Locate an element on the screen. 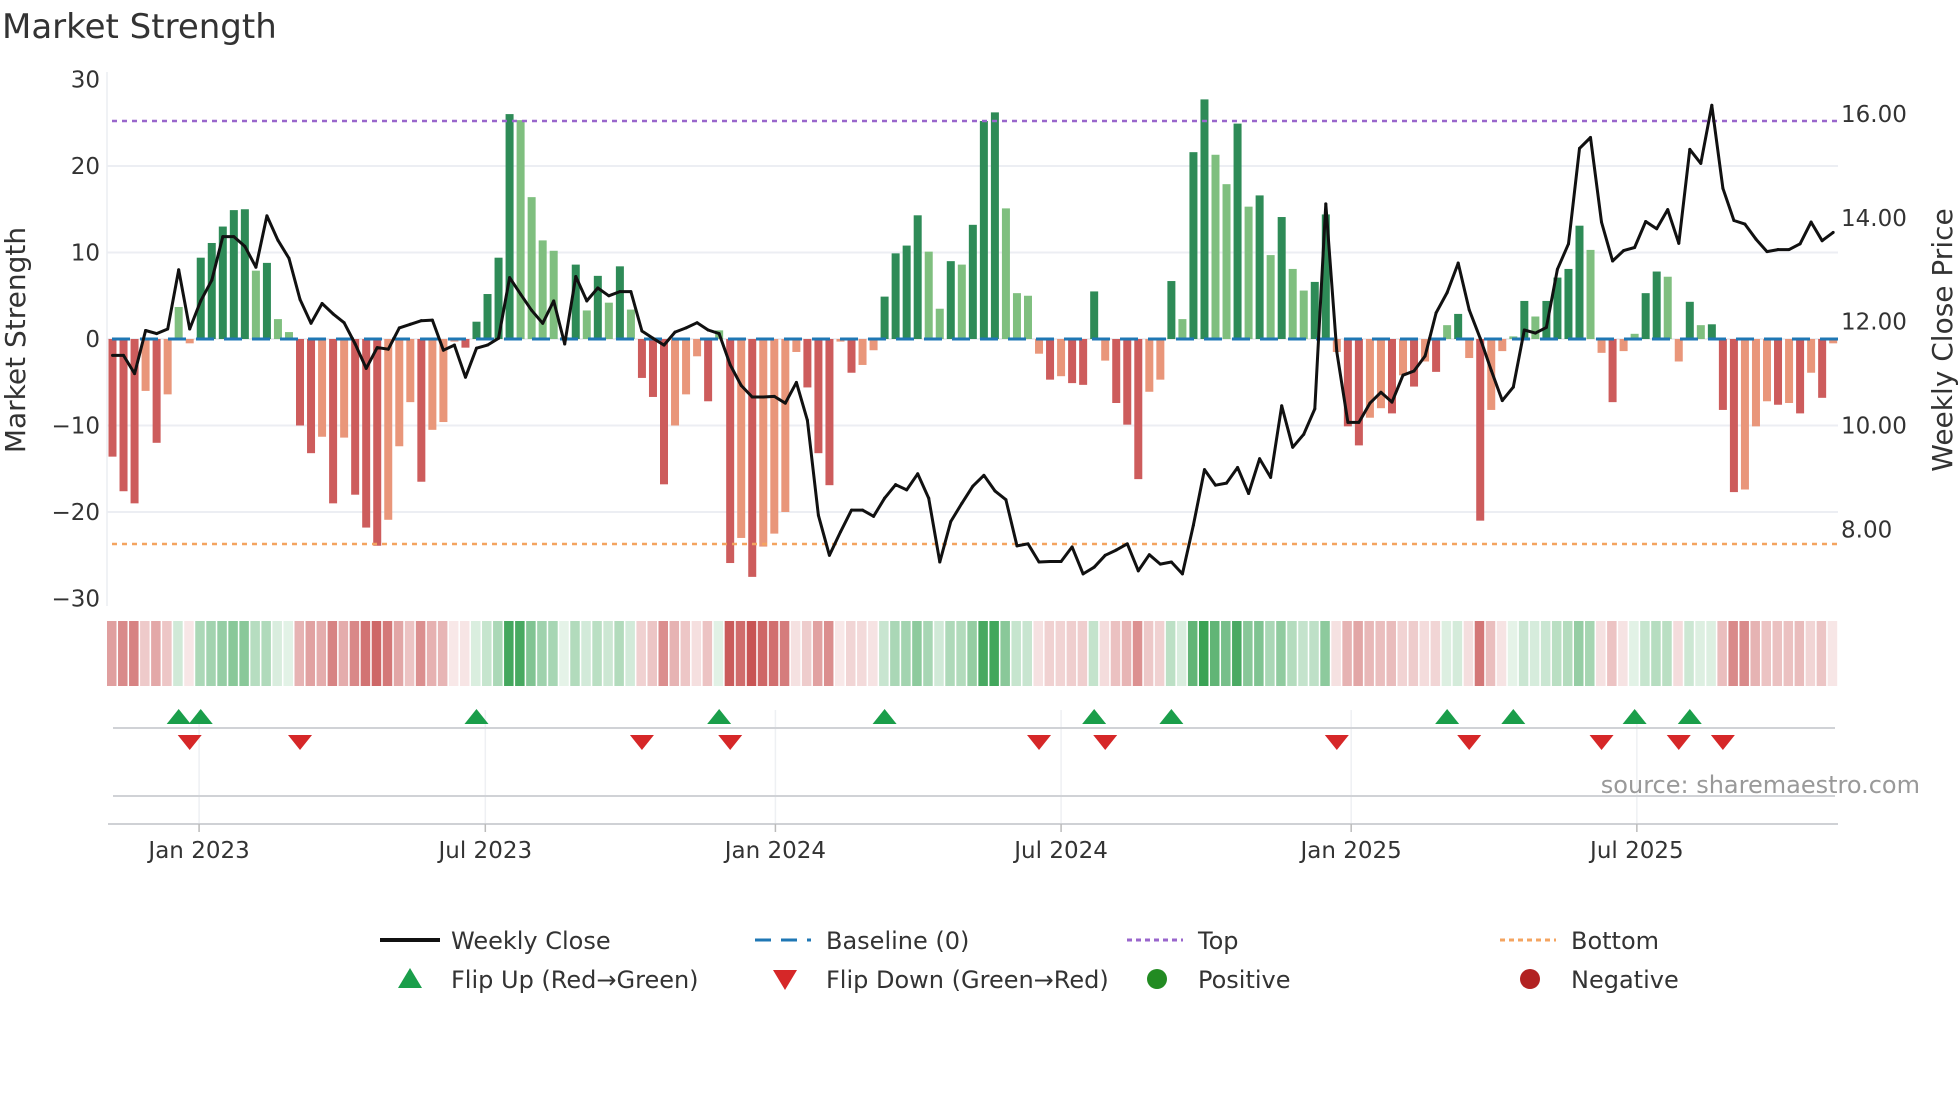 This screenshot has height=1102, width=1960. legend-label: Flip Down (Green→Red) is located at coordinates (967, 980).